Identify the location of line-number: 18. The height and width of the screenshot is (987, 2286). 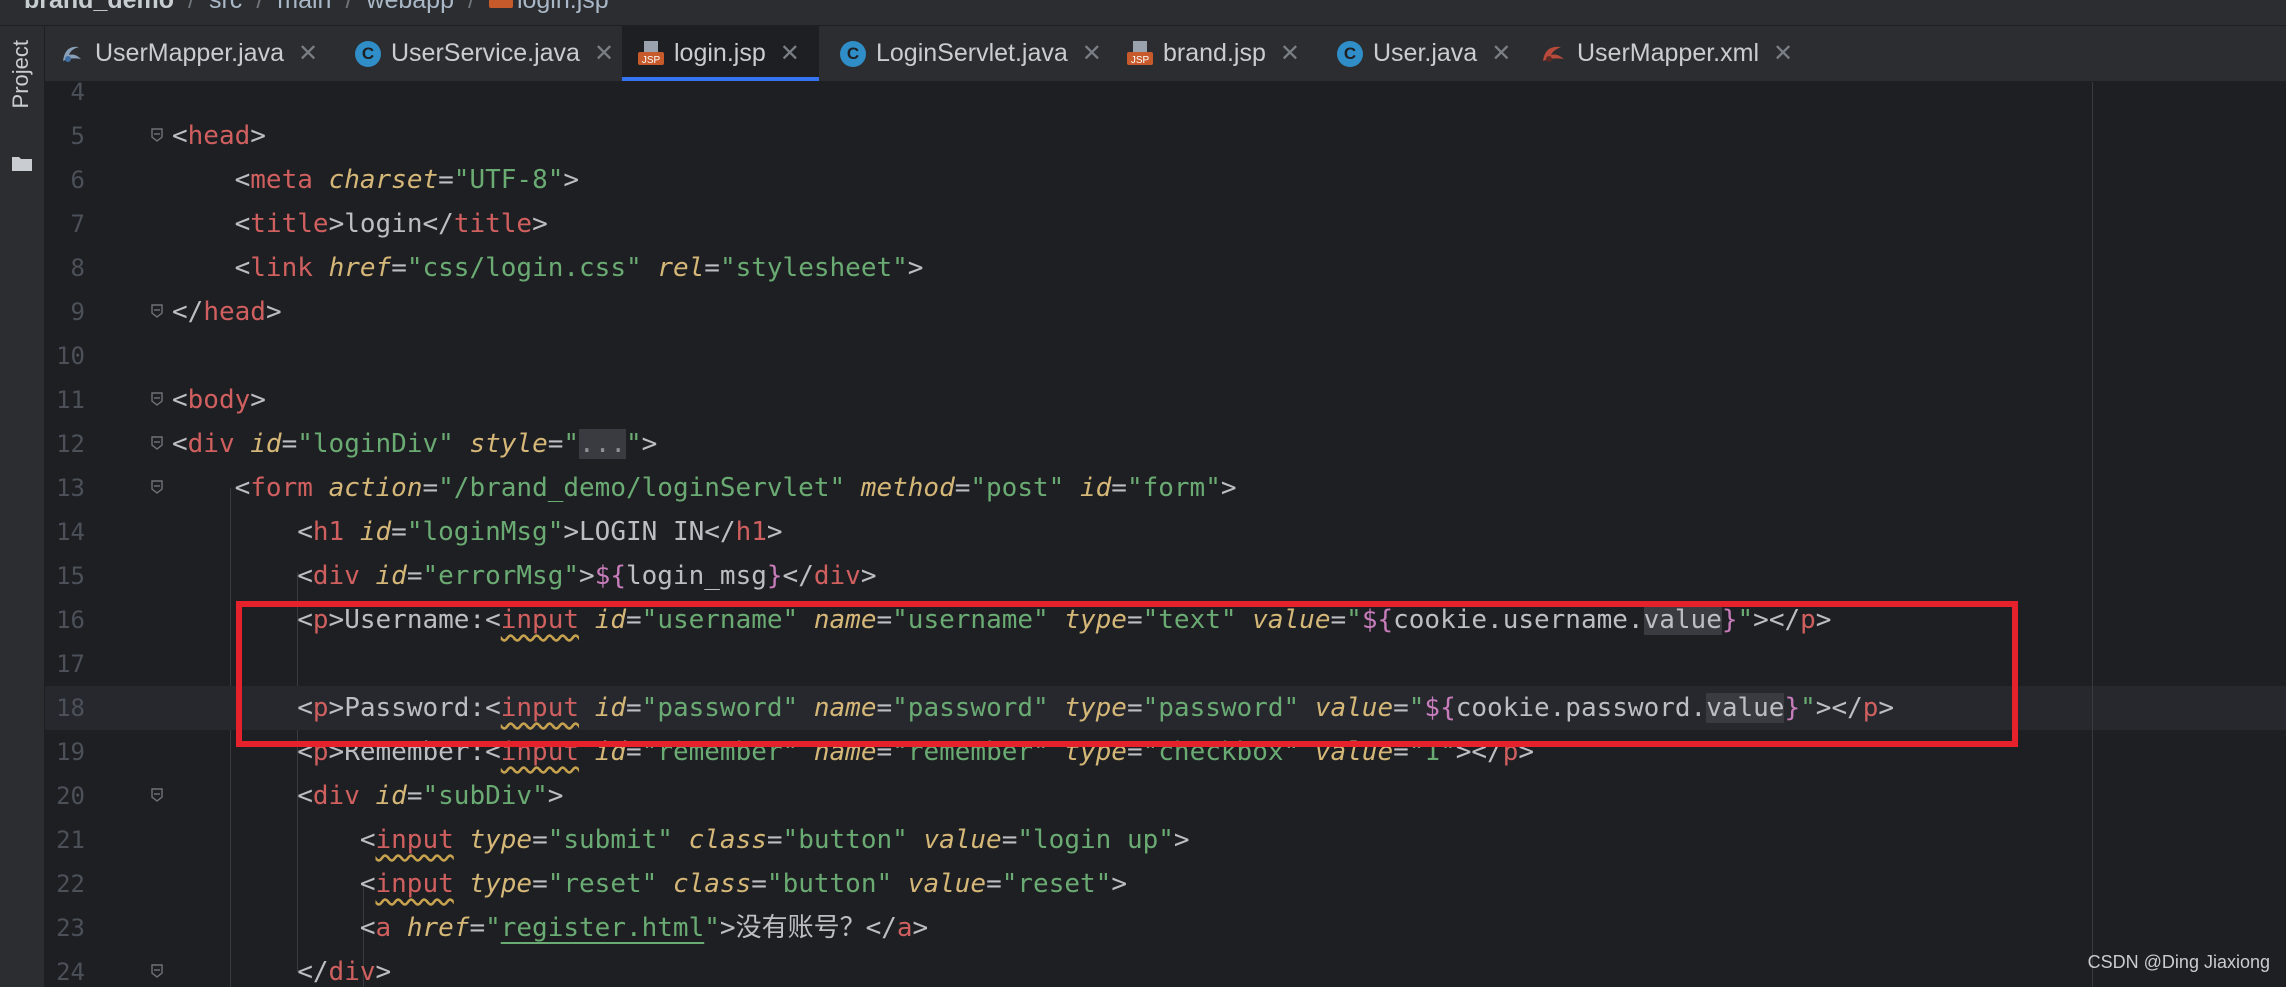
(65, 708).